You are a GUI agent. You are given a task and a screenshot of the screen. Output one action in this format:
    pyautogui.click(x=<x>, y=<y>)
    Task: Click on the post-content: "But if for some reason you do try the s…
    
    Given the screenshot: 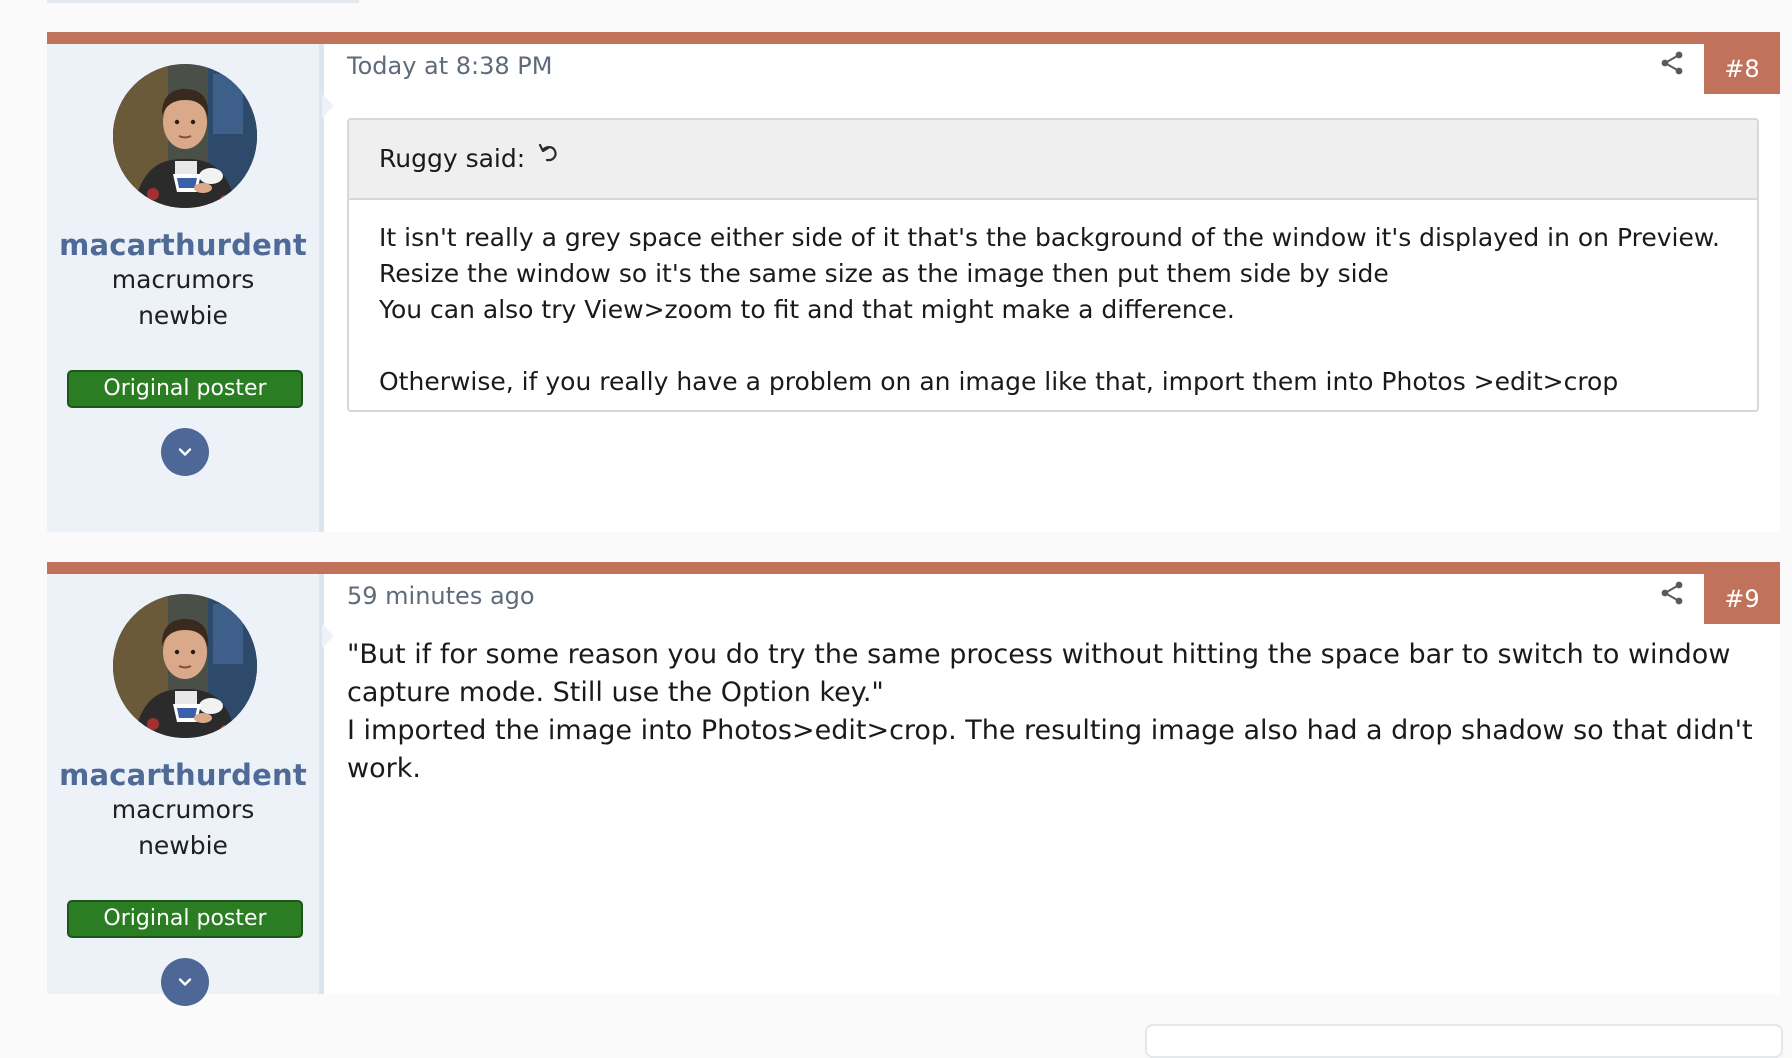 What is the action you would take?
    pyautogui.click(x=1057, y=712)
    